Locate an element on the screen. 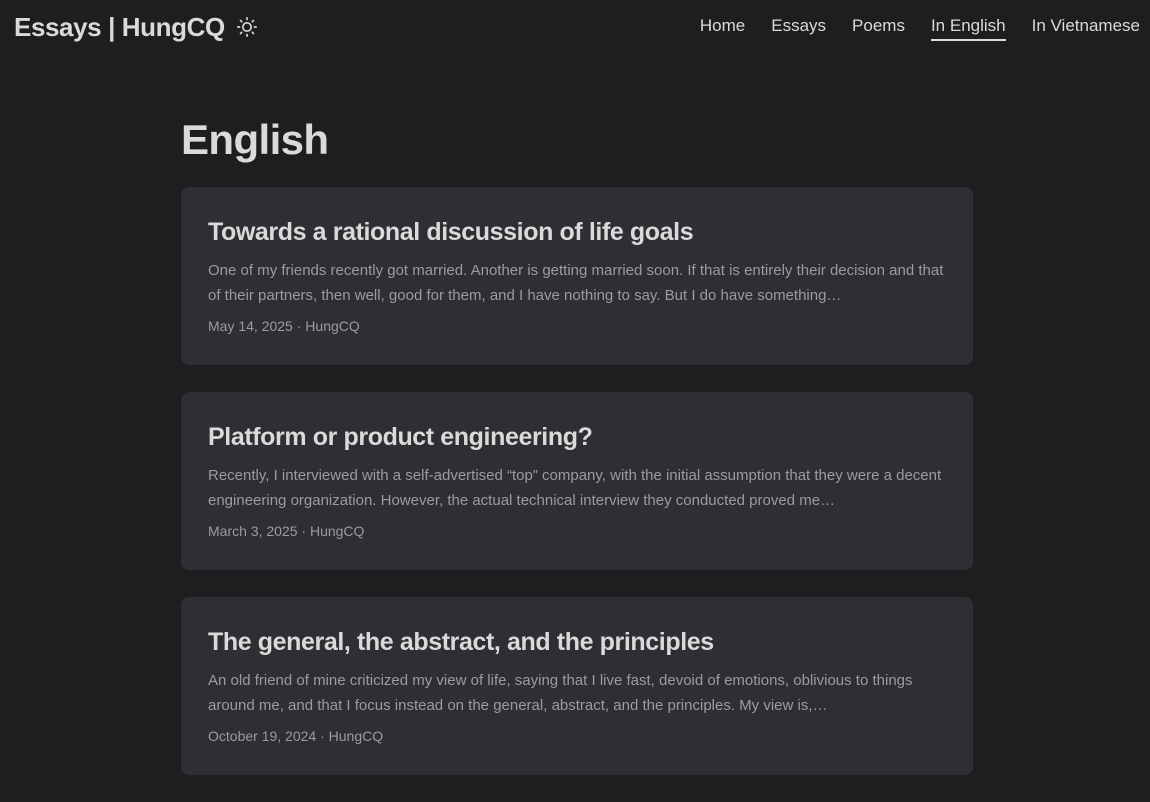 Image resolution: width=1150 pixels, height=802 pixels. sun-icon is located at coordinates (246, 27).